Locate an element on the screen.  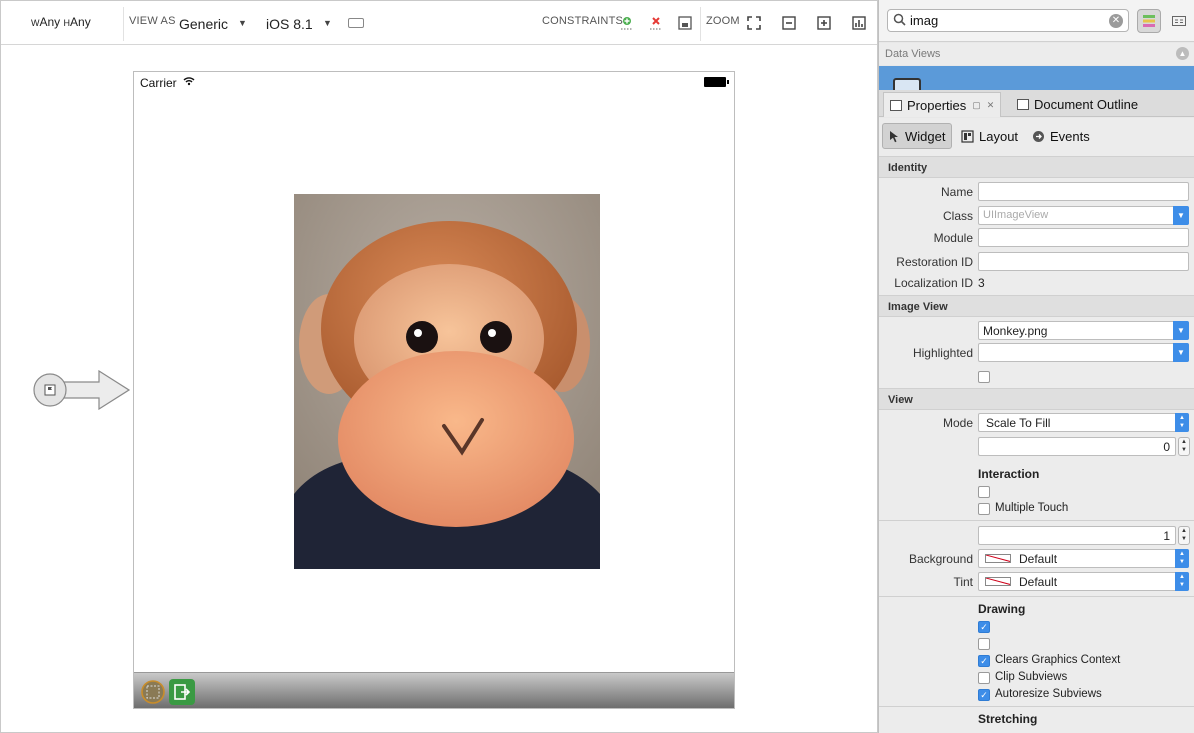
class-combo: UIImageView ▼ is located at coordinates (1083, 215).